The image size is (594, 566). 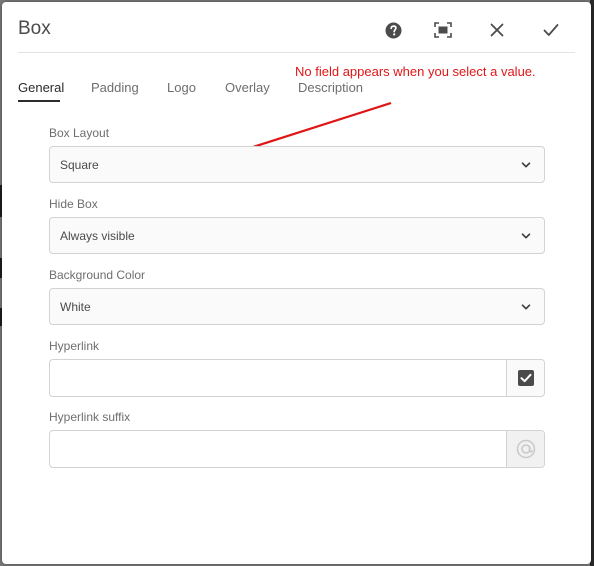 I want to click on hyperlink-suffix-button, so click(x=525, y=449).